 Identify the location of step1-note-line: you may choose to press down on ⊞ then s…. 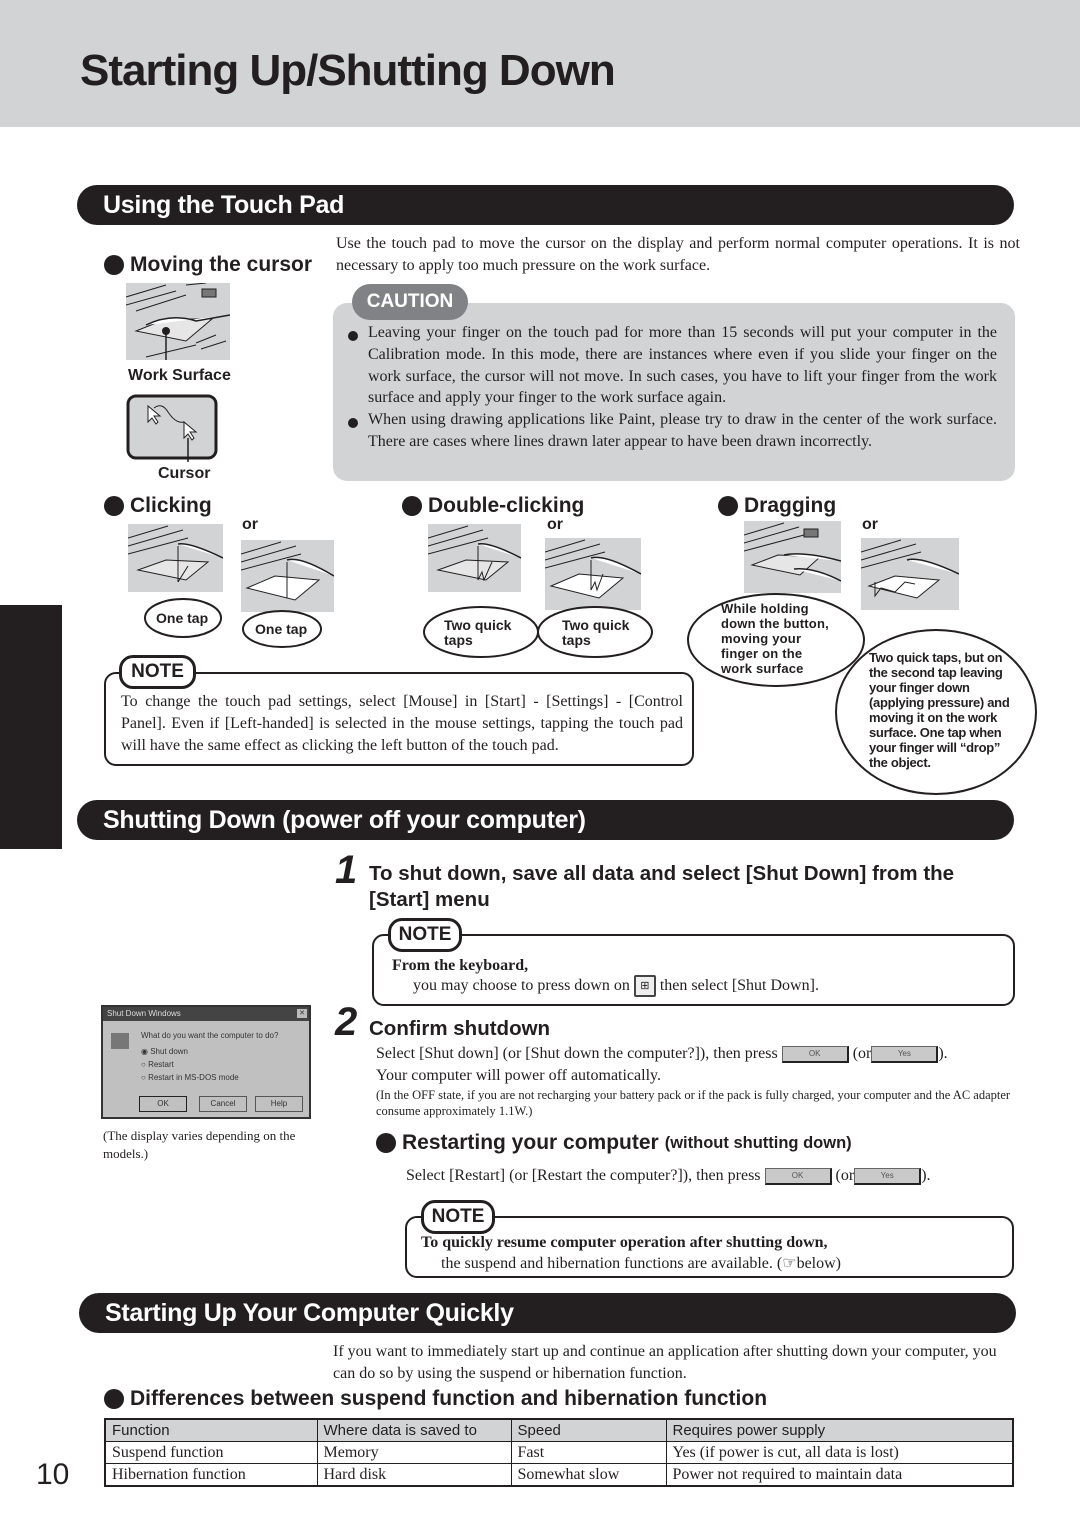
(616, 986).